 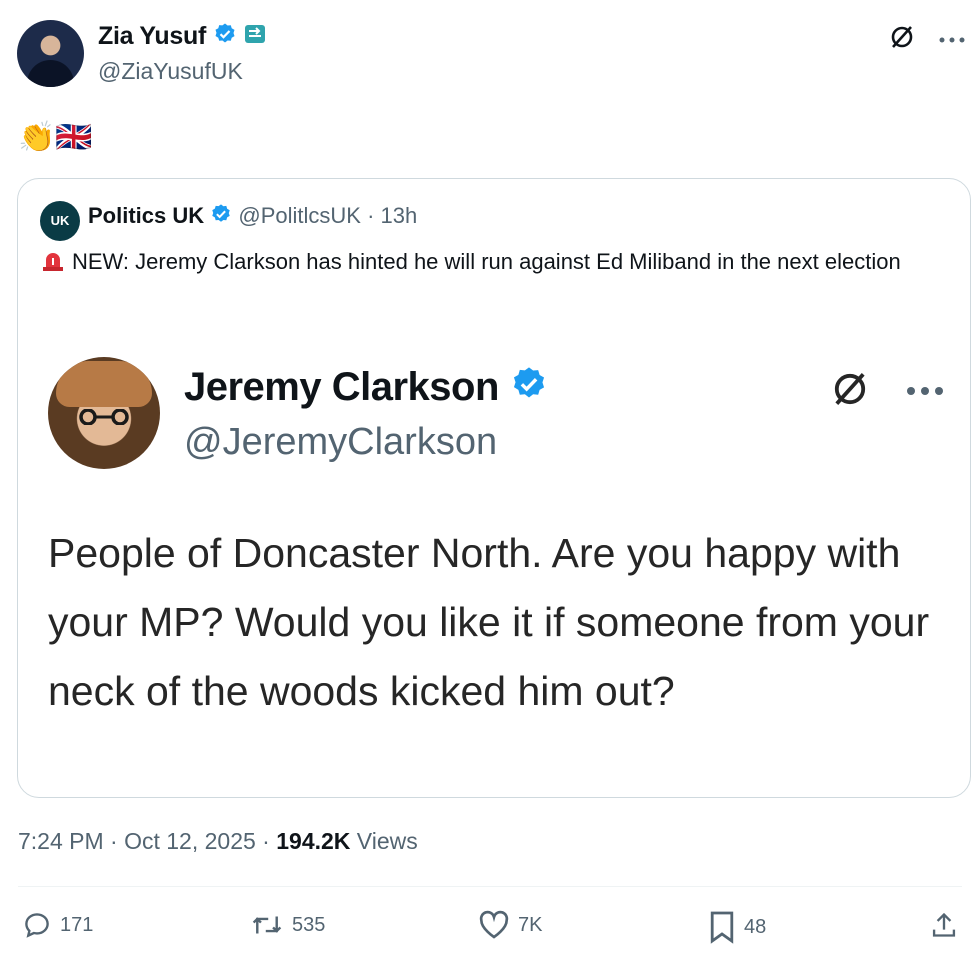 I want to click on image-tweet-handle: @JeremyClarkson, so click(x=341, y=442).